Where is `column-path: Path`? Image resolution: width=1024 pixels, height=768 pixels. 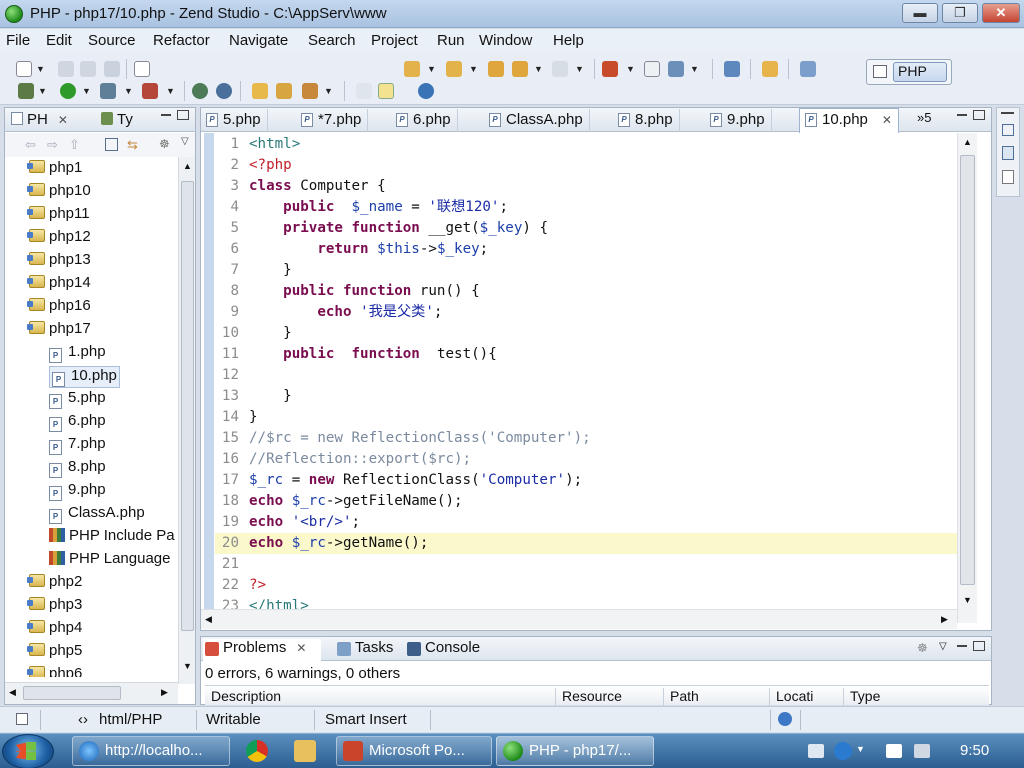
column-path: Path is located at coordinates (681, 697).